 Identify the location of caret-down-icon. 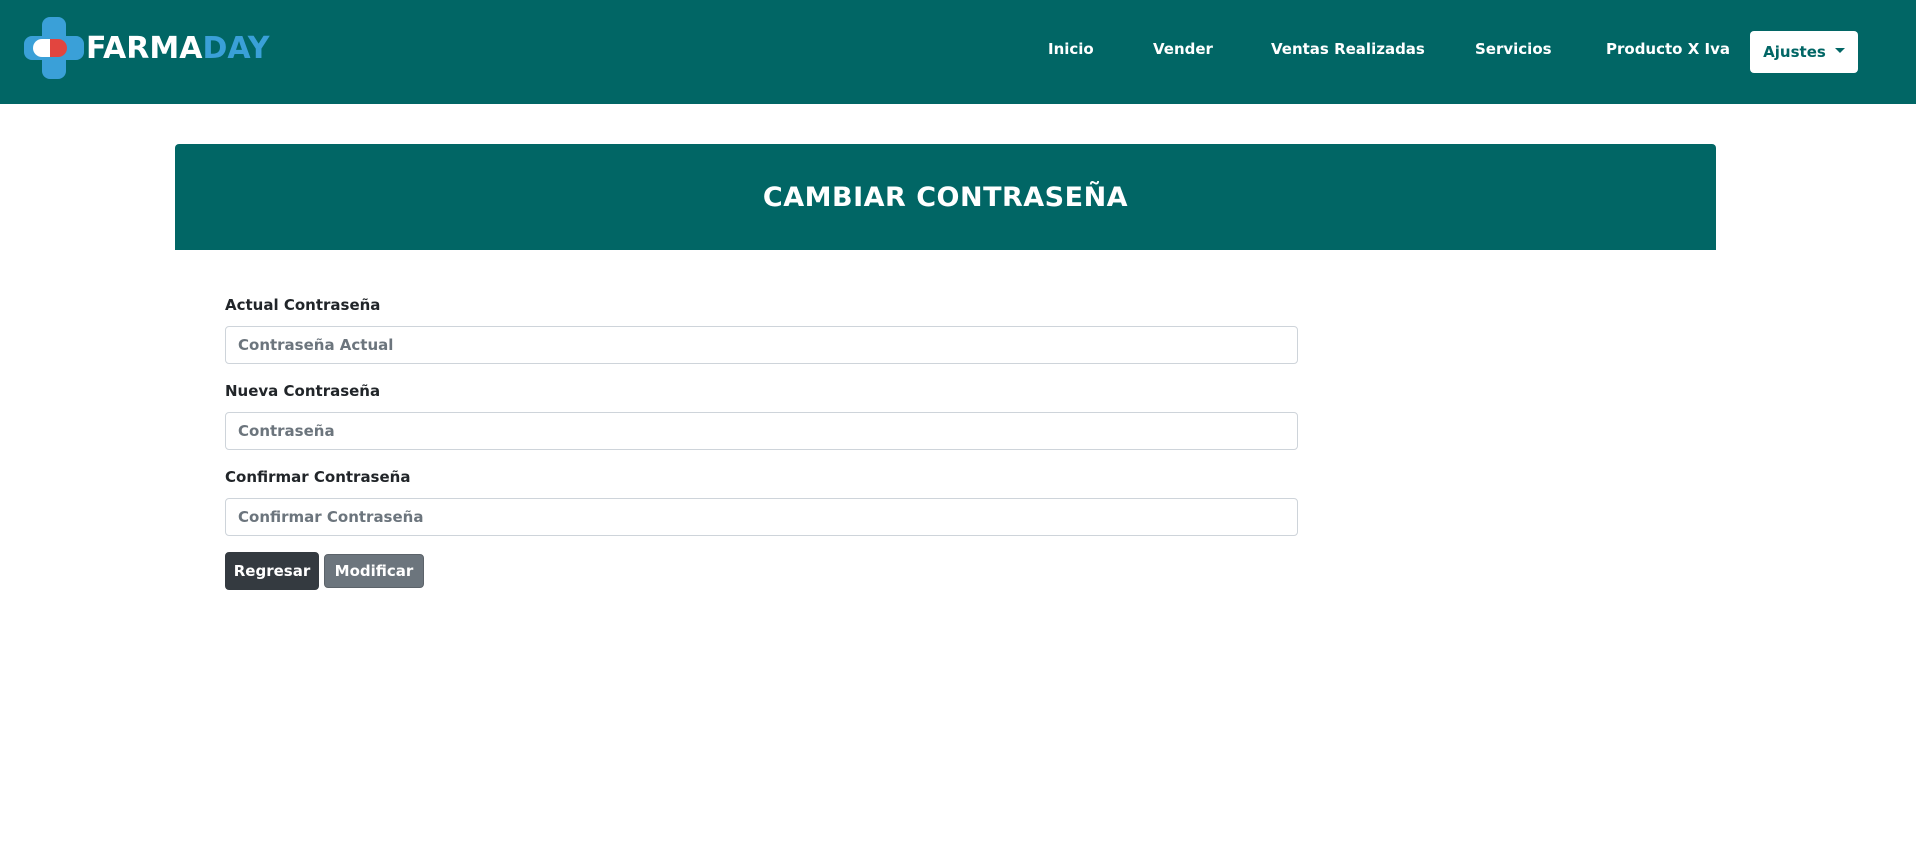
(1839, 50).